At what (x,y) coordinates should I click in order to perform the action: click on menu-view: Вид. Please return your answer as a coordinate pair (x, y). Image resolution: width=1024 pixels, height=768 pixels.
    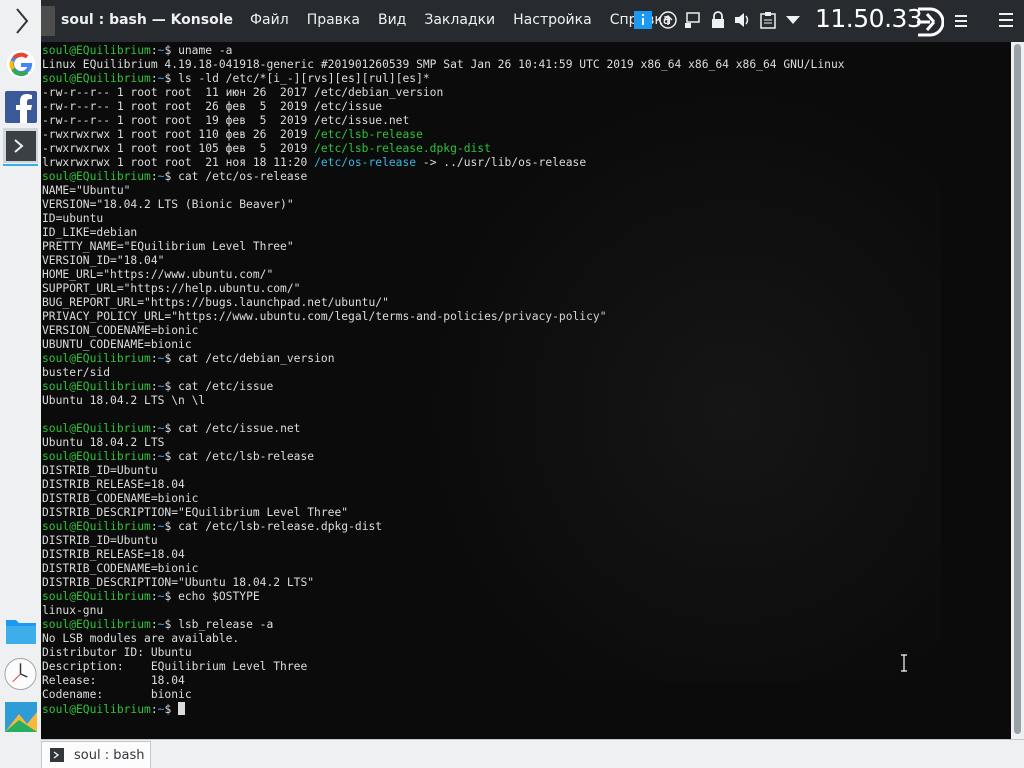
    Looking at the image, I should click on (392, 20).